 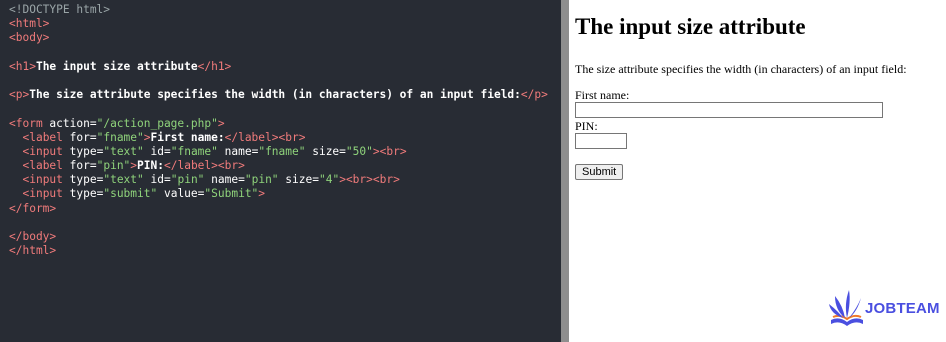 I want to click on code-token: <p>, so click(x=19, y=95).